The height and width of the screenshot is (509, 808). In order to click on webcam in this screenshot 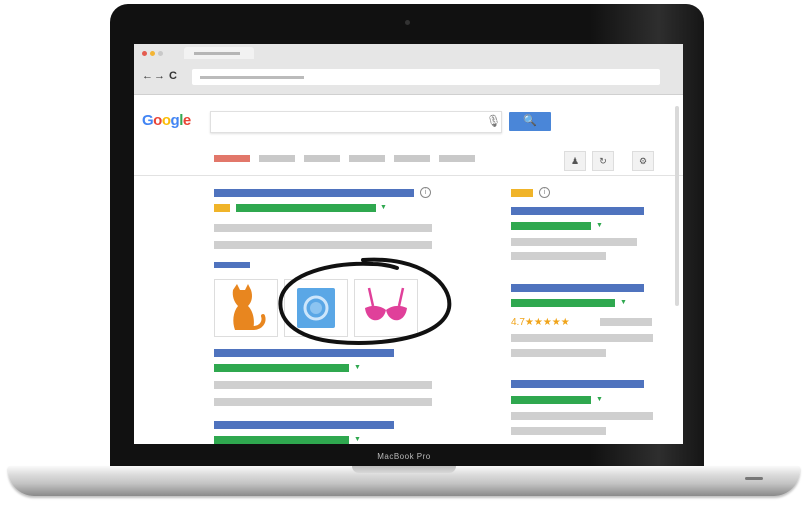, I will do `click(407, 22)`.